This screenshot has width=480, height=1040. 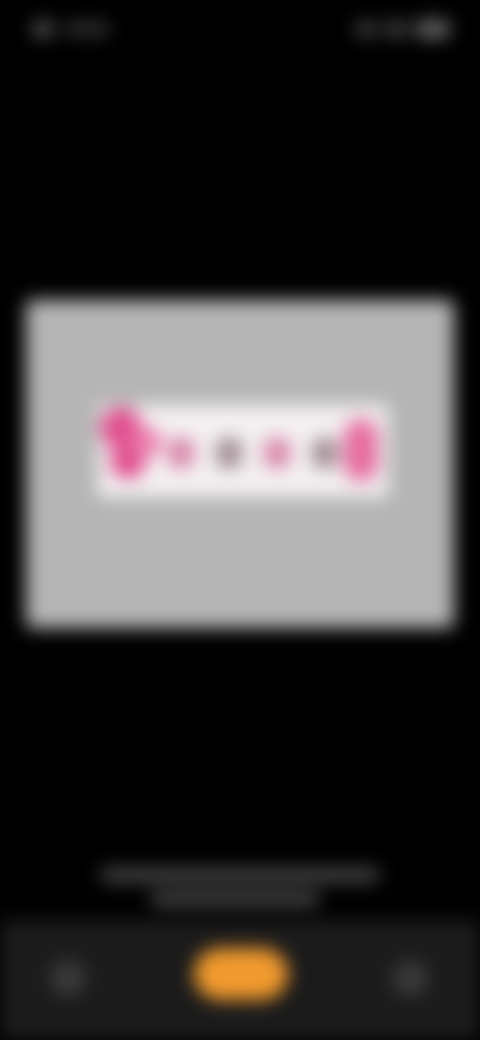 I want to click on sign-text, so click(x=253, y=453).